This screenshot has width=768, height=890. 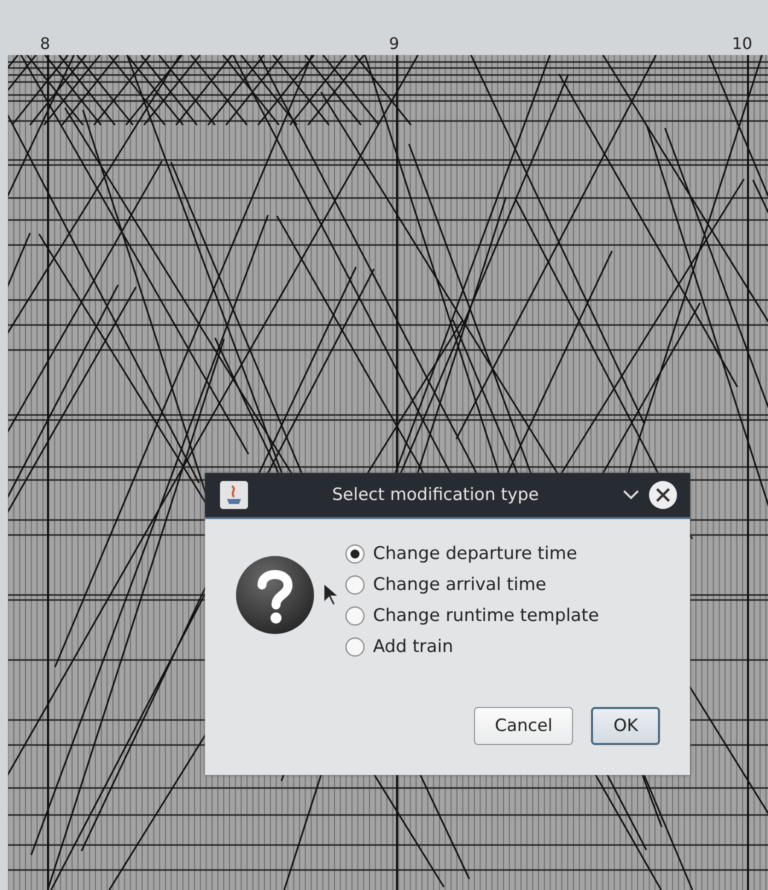 I want to click on hour-label: 10, so click(x=742, y=43).